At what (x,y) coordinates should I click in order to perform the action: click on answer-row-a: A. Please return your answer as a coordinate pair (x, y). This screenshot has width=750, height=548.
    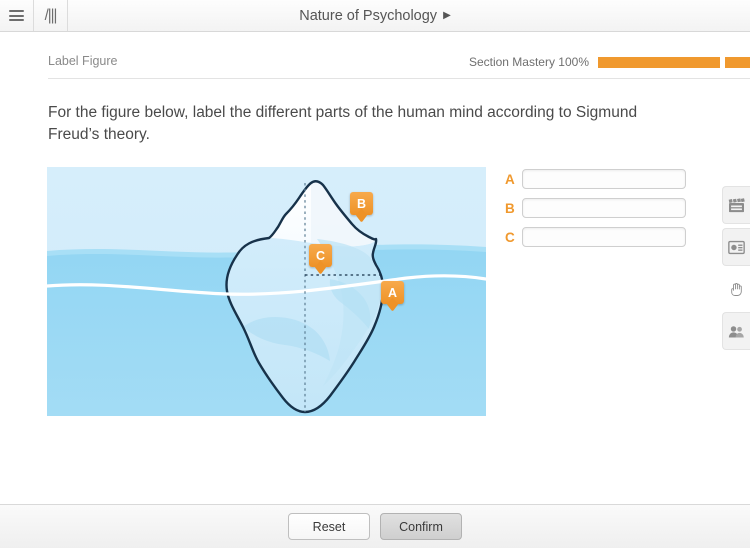
    Looking at the image, I should click on (602, 179).